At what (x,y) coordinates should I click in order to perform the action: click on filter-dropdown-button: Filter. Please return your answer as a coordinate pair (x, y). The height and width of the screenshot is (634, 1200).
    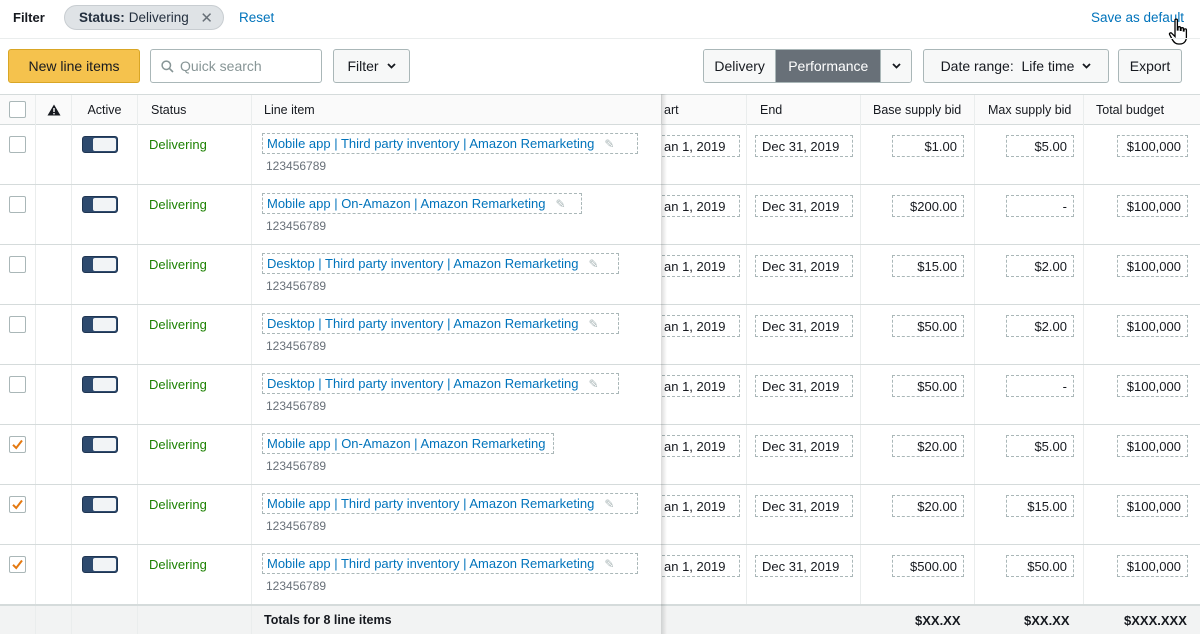
    Looking at the image, I should click on (371, 66).